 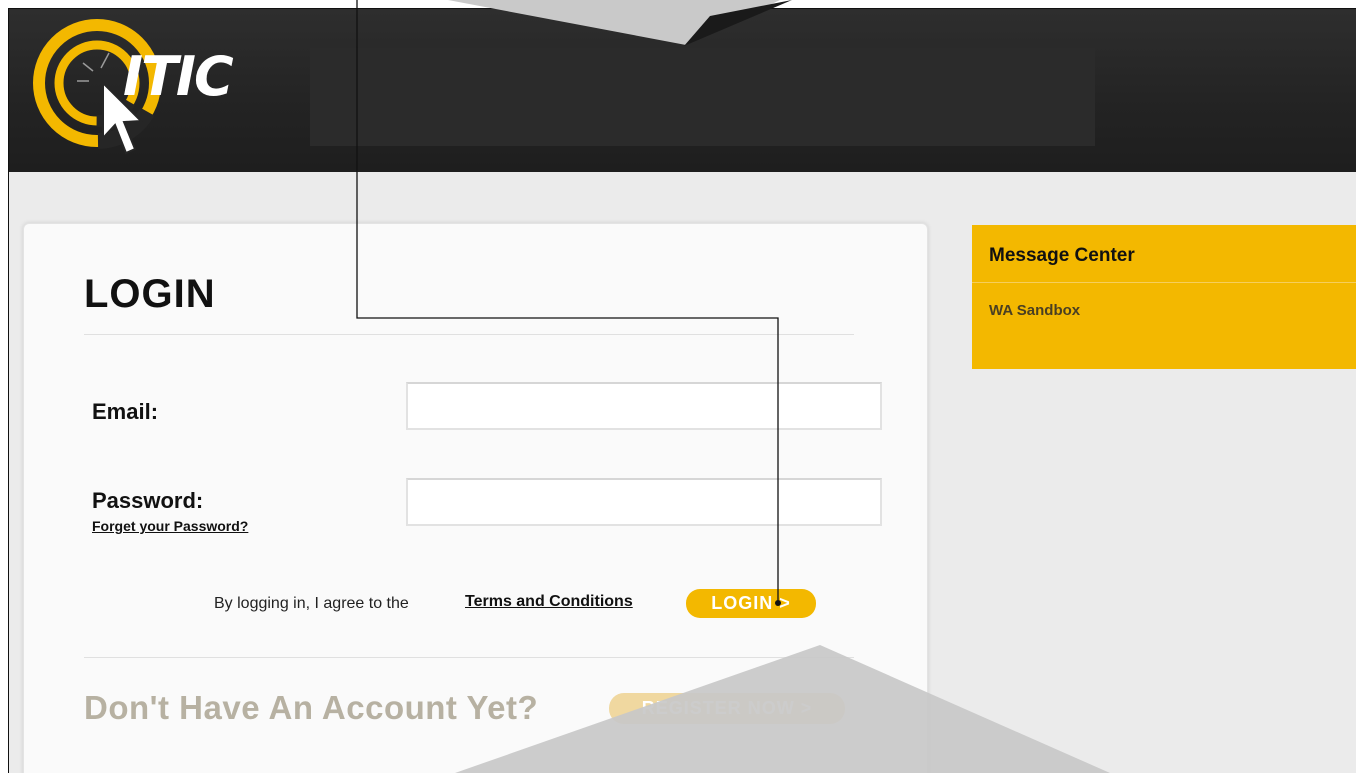 What do you see at coordinates (311, 603) in the screenshot?
I see `terms-agreement-text: By logging in, I agree to the` at bounding box center [311, 603].